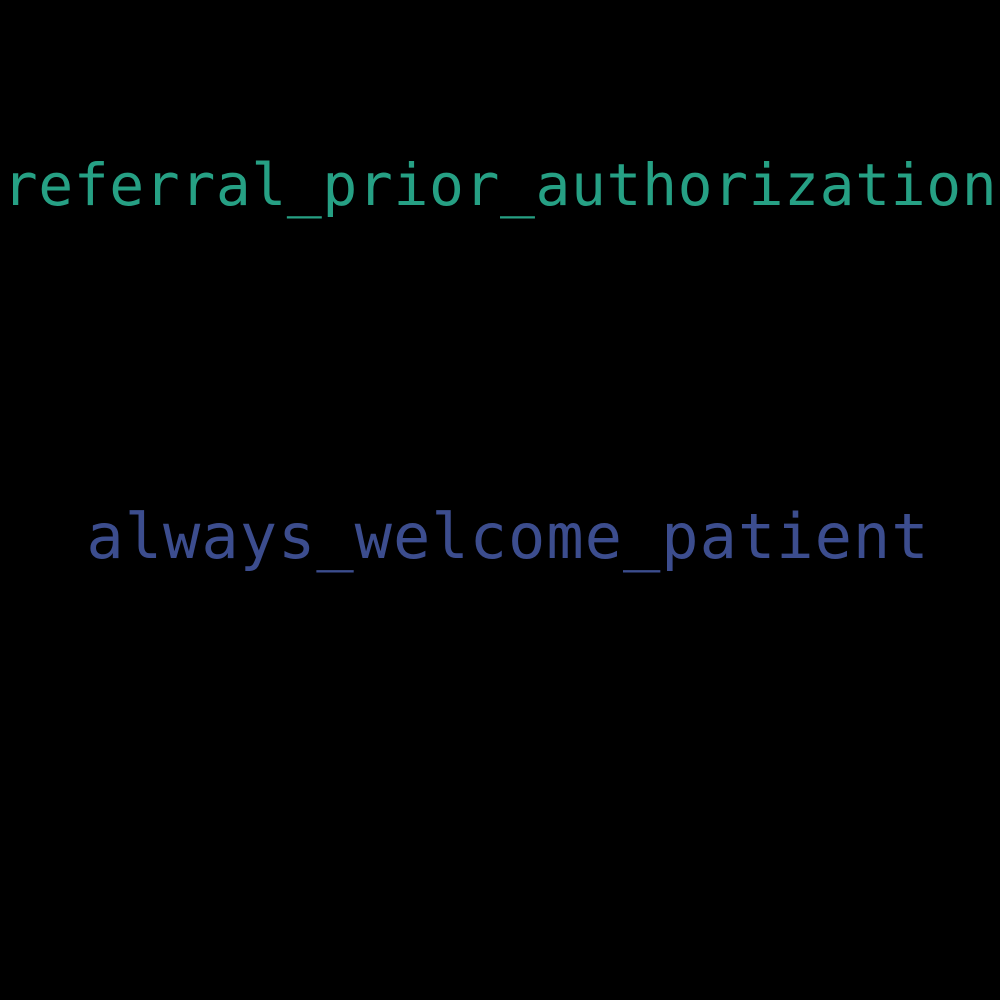 The width and height of the screenshot is (1000, 1000). What do you see at coordinates (508, 536) in the screenshot?
I see `word-always-welcome-patient: always_welcome_patient` at bounding box center [508, 536].